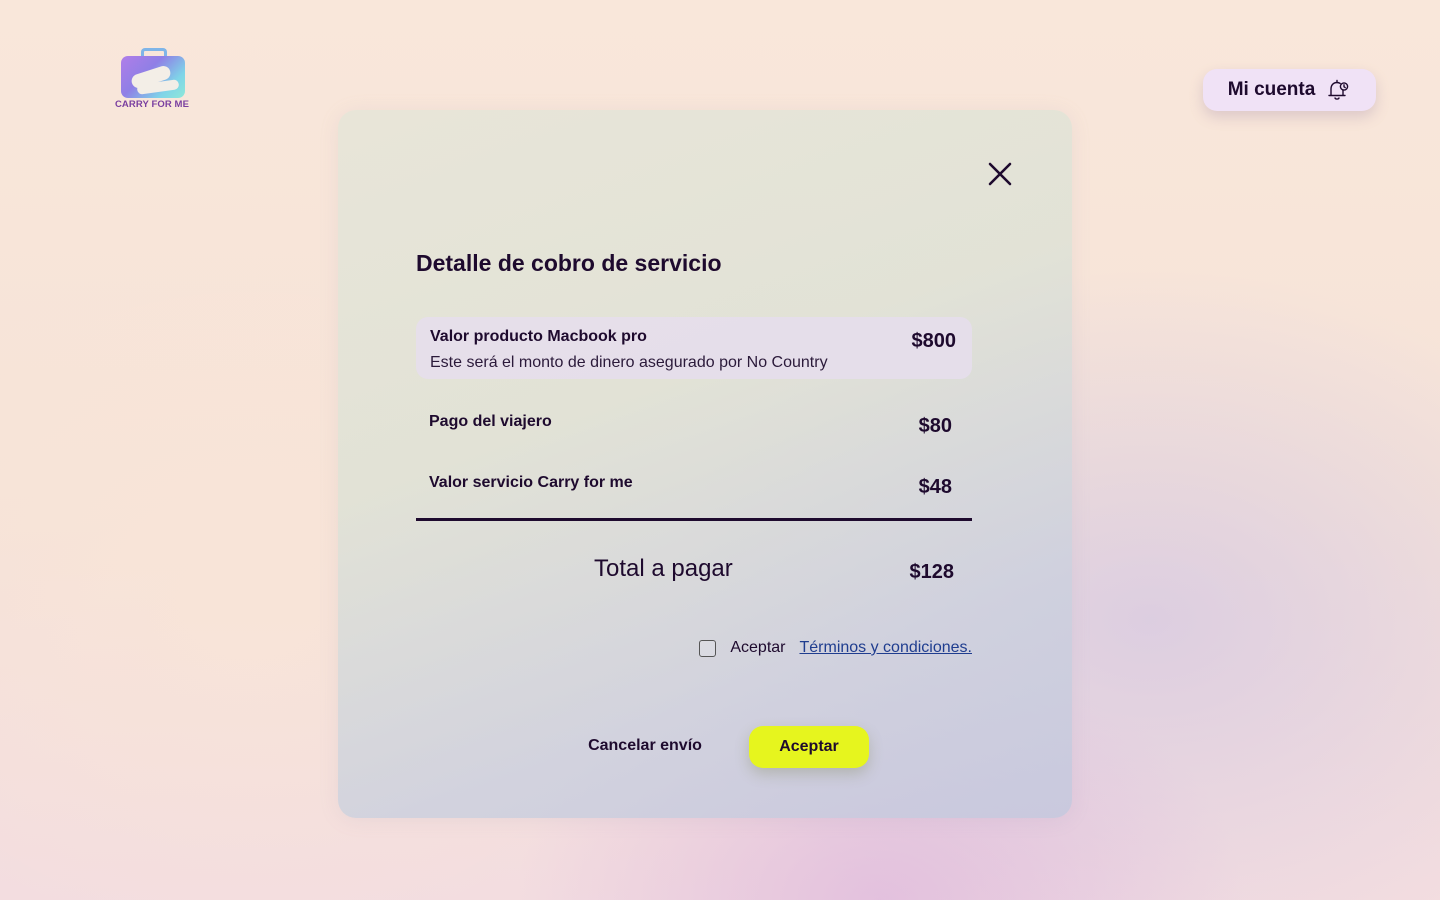  Describe the element at coordinates (538, 336) in the screenshot. I see `product-value-label: Valor producto Macbook pro` at that location.